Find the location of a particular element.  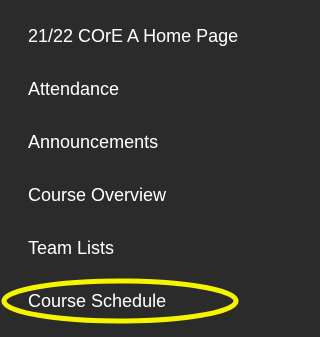

menu-item-course-overview: Course Overview is located at coordinates (97, 195).